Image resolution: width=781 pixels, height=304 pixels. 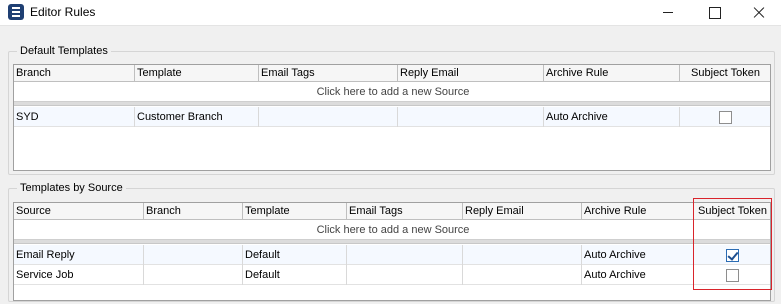 What do you see at coordinates (668, 13) in the screenshot?
I see `minimize-button` at bounding box center [668, 13].